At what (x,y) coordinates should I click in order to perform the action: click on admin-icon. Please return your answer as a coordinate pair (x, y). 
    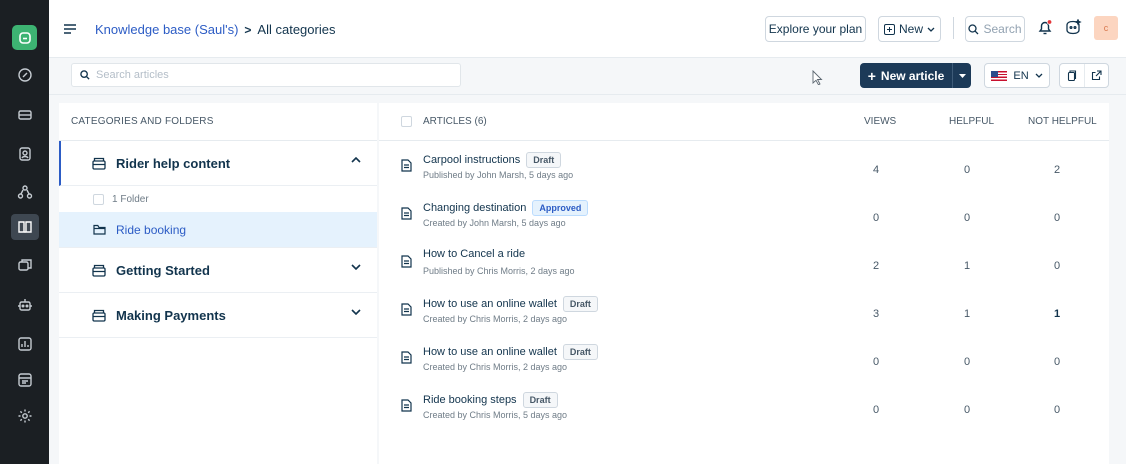
    Looking at the image, I should click on (25, 380).